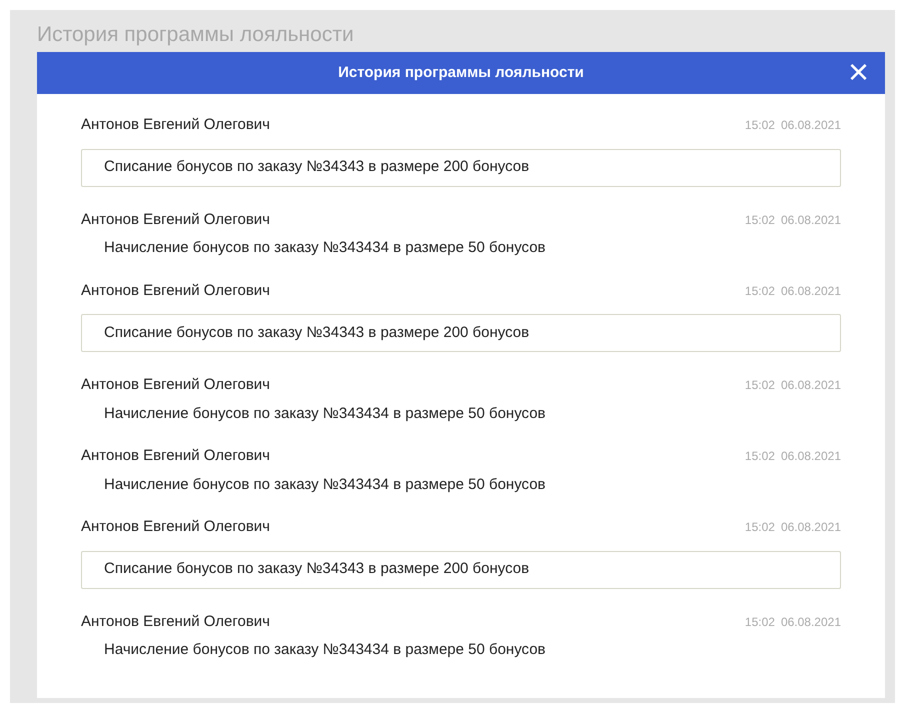 Image resolution: width=905 pixels, height=713 pixels. Describe the element at coordinates (858, 72) in the screenshot. I see `close-button: ×` at that location.